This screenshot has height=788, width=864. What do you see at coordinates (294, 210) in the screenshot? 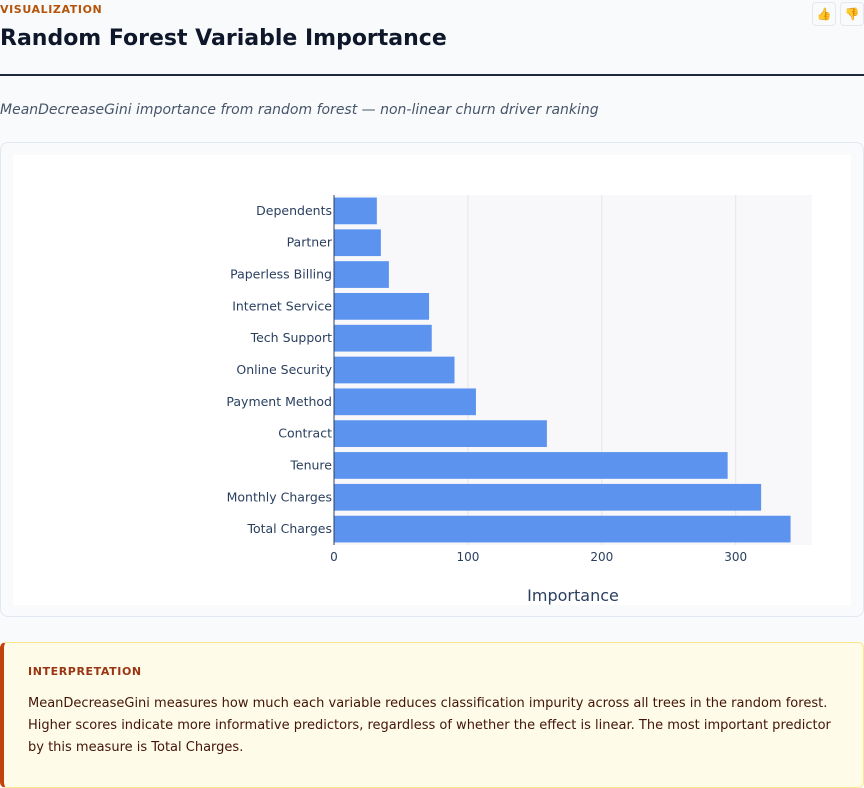
I see `y-category-label: Dependents` at bounding box center [294, 210].